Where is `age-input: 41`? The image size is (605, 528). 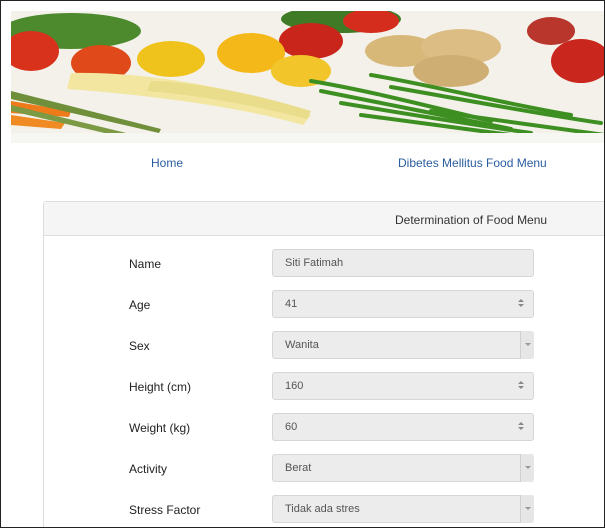
age-input: 41 is located at coordinates (403, 304).